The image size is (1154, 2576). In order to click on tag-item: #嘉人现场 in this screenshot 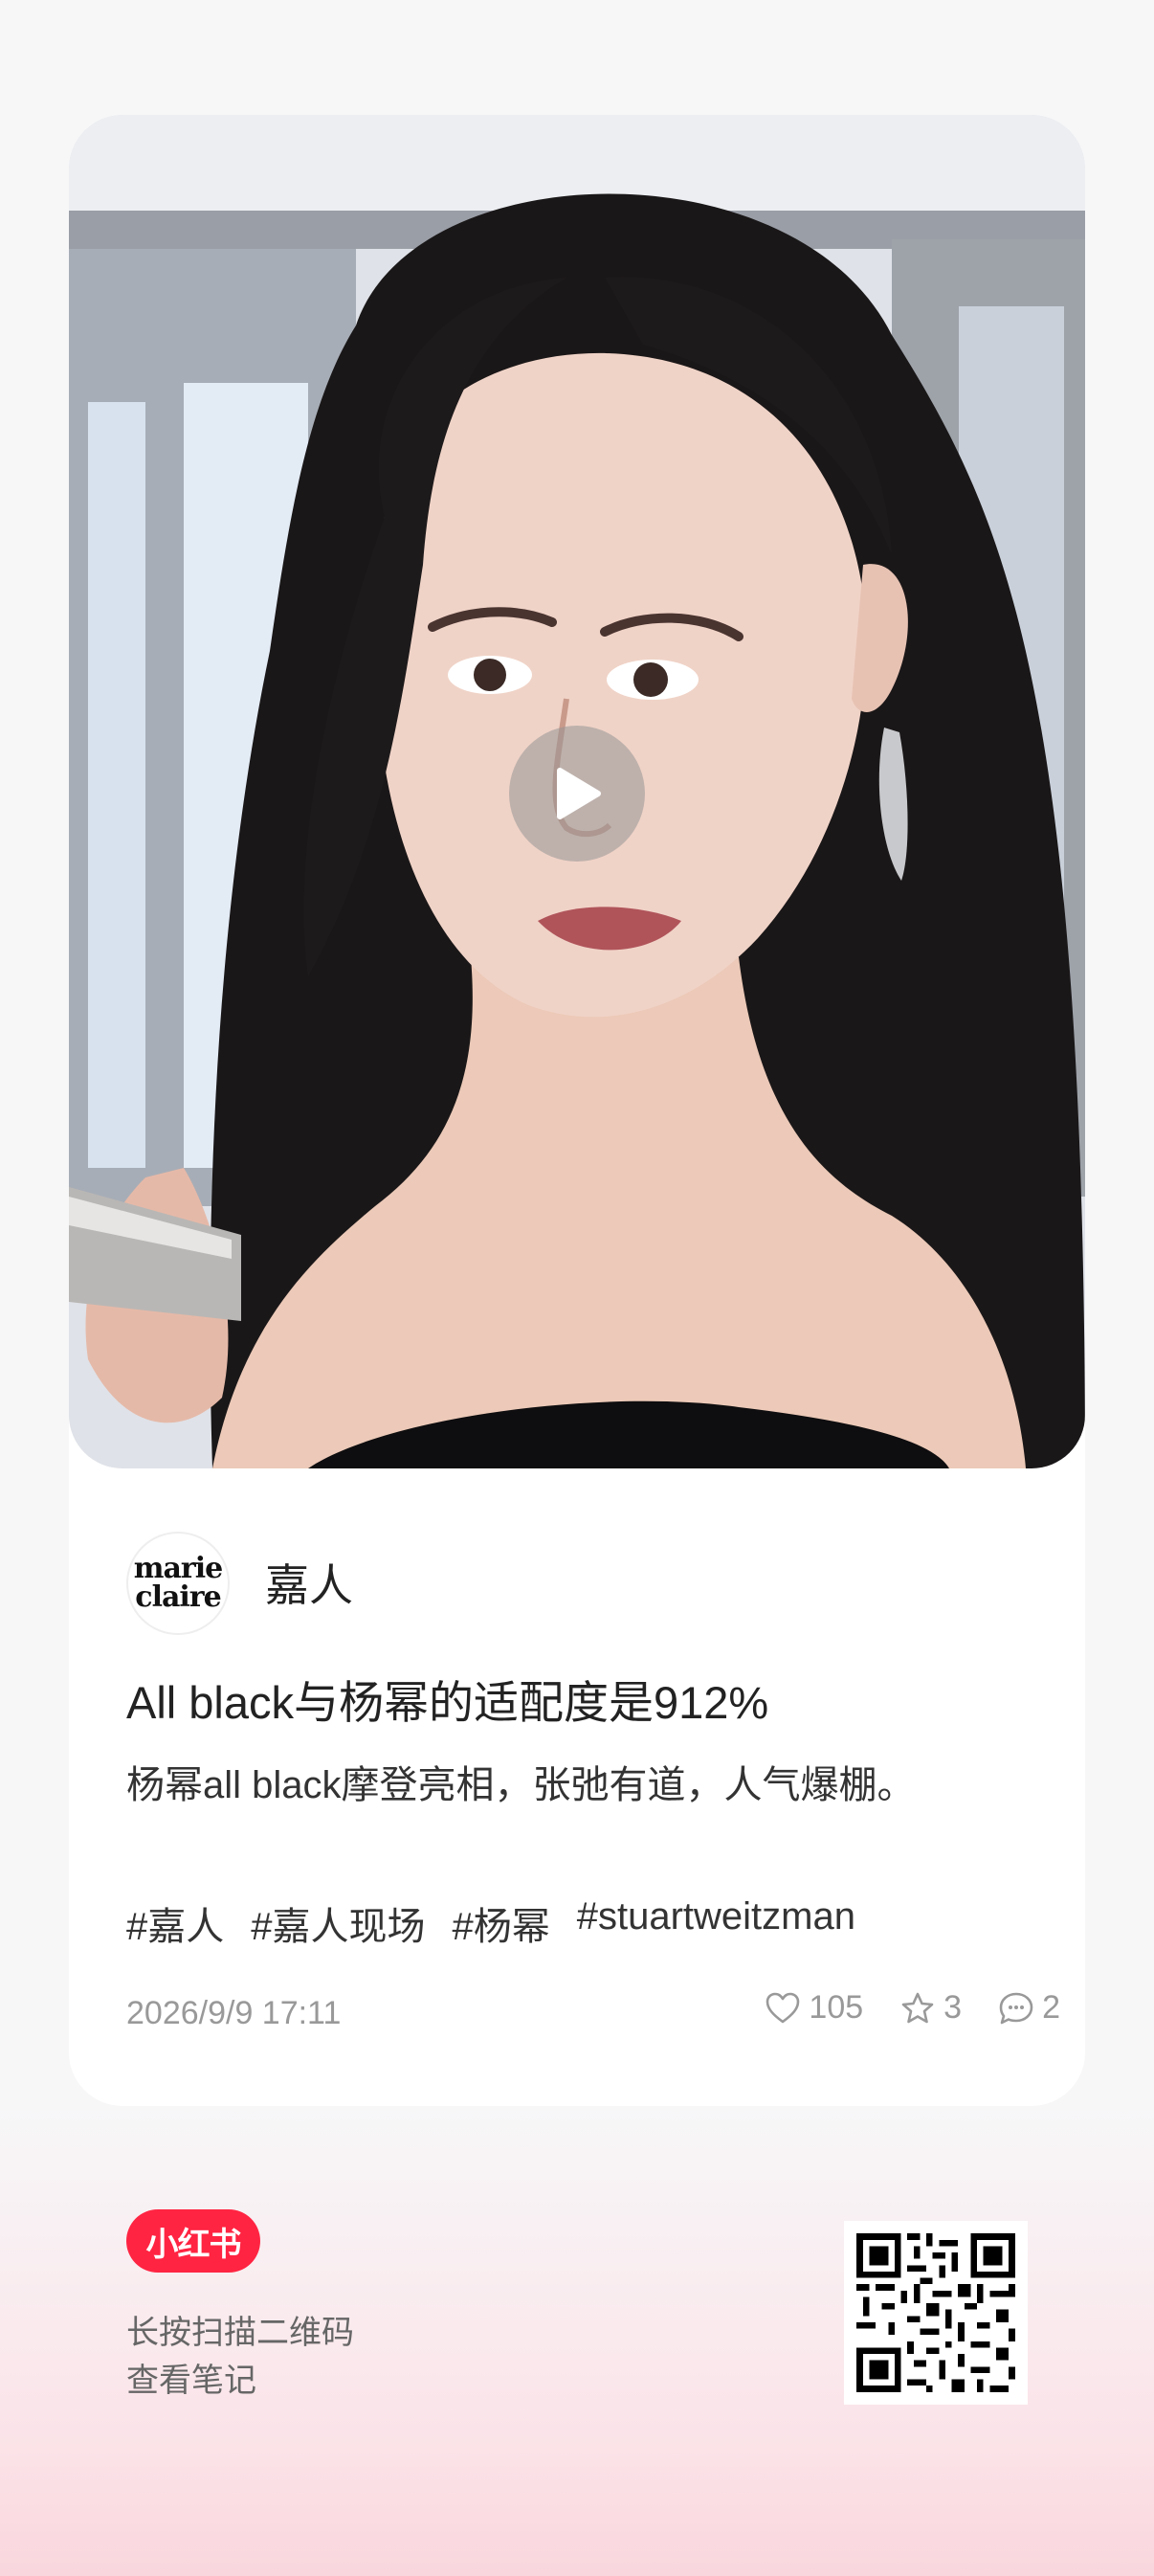, I will do `click(338, 1923)`.